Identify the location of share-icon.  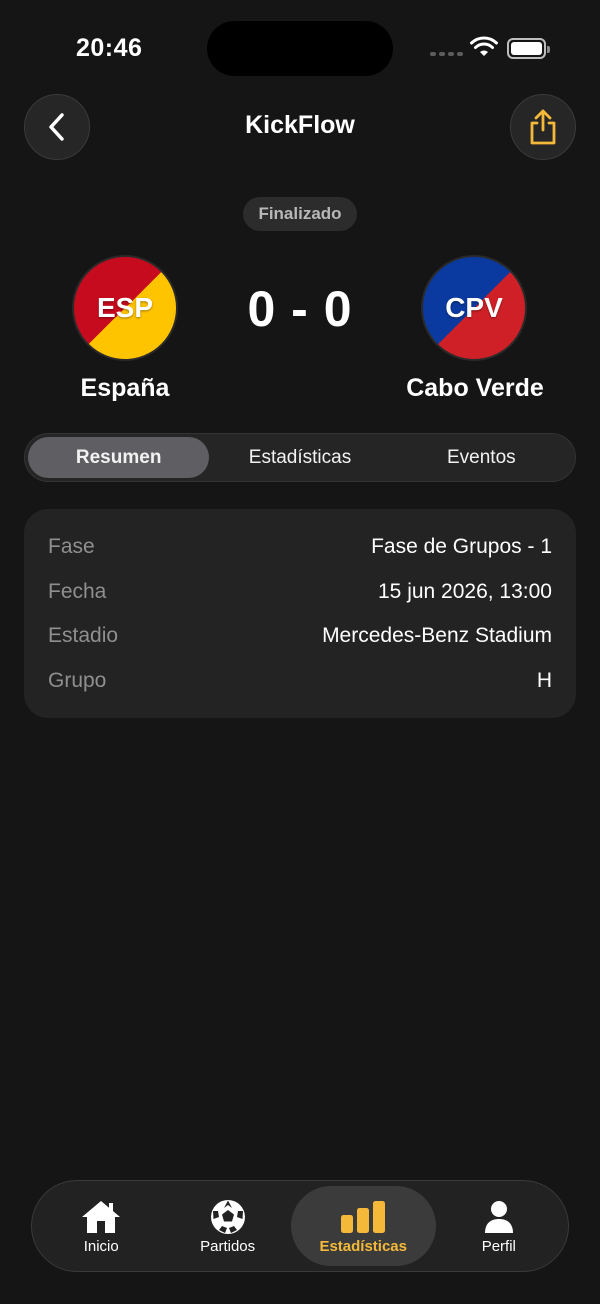
(543, 127).